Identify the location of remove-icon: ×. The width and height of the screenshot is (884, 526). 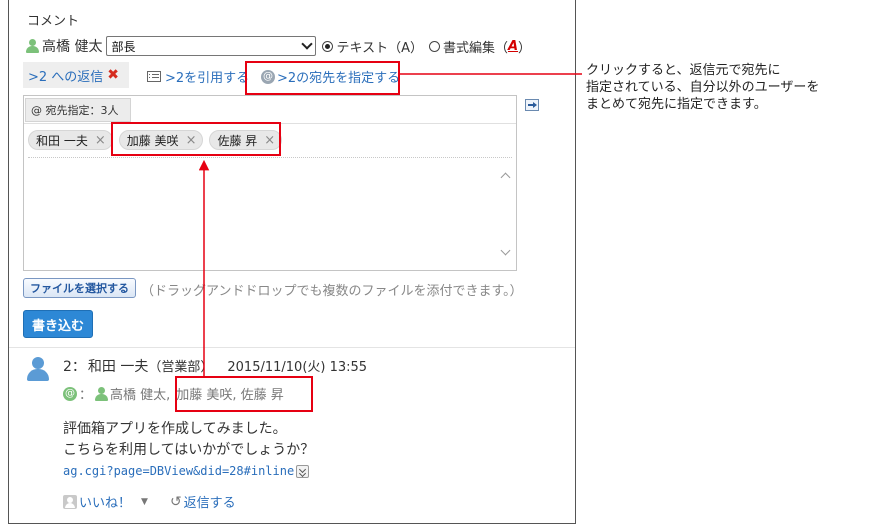
(100, 140).